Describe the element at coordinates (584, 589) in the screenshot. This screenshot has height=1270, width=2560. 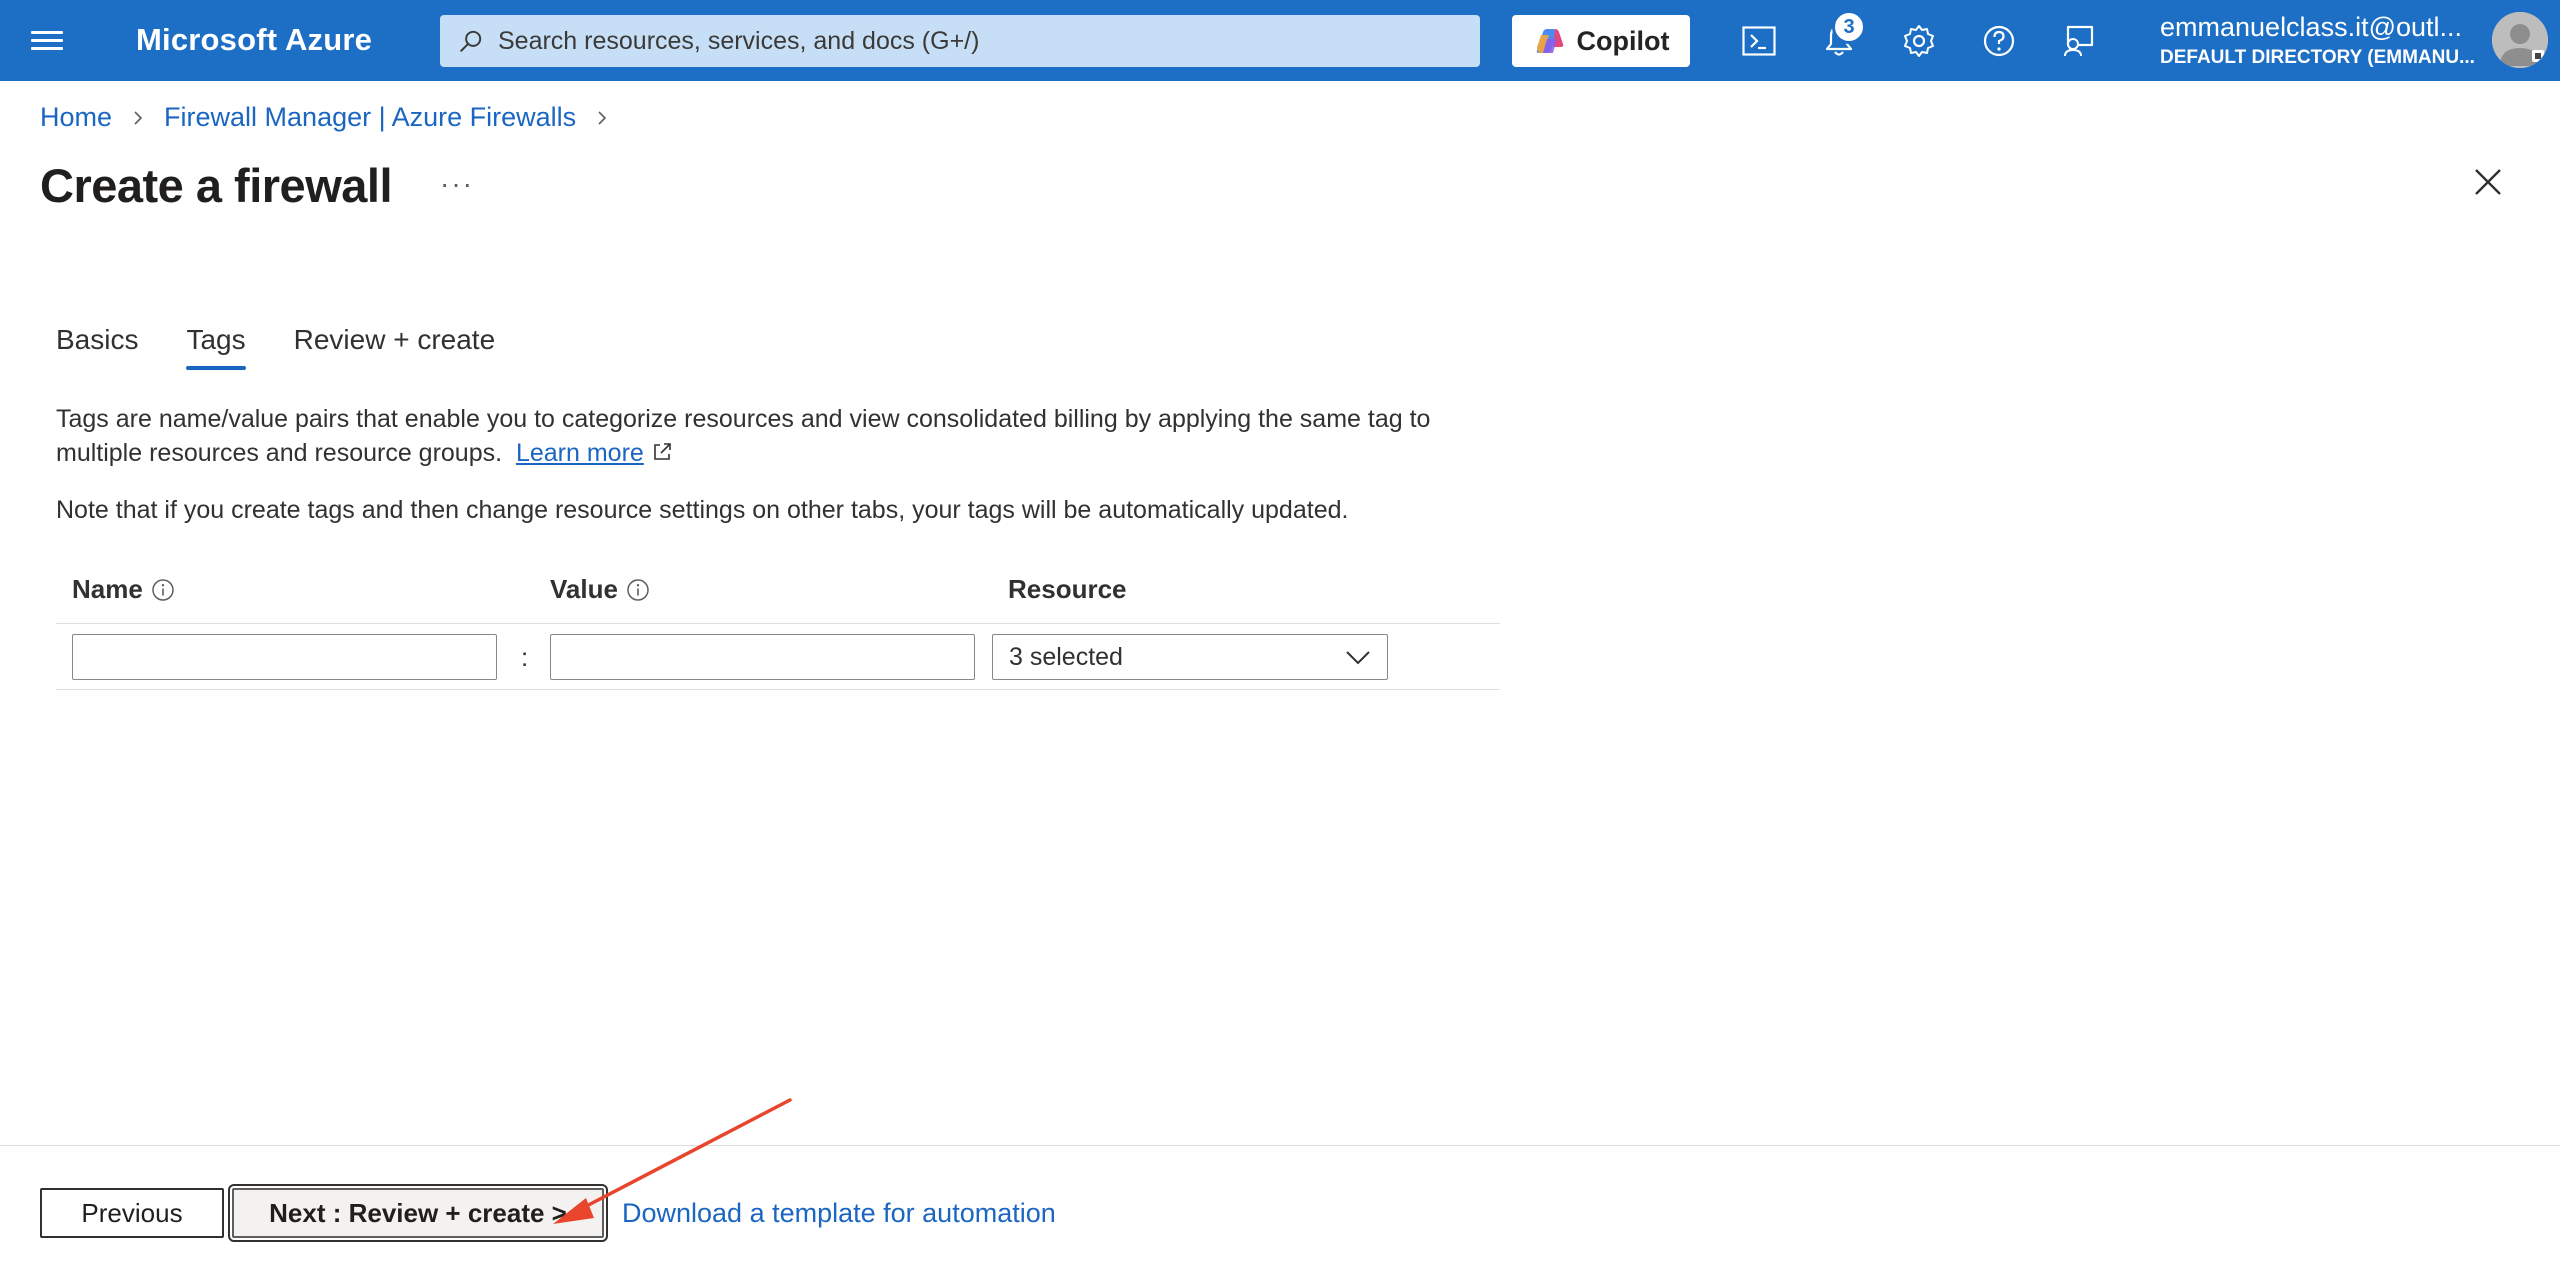
I see `column-value-label: Value` at that location.